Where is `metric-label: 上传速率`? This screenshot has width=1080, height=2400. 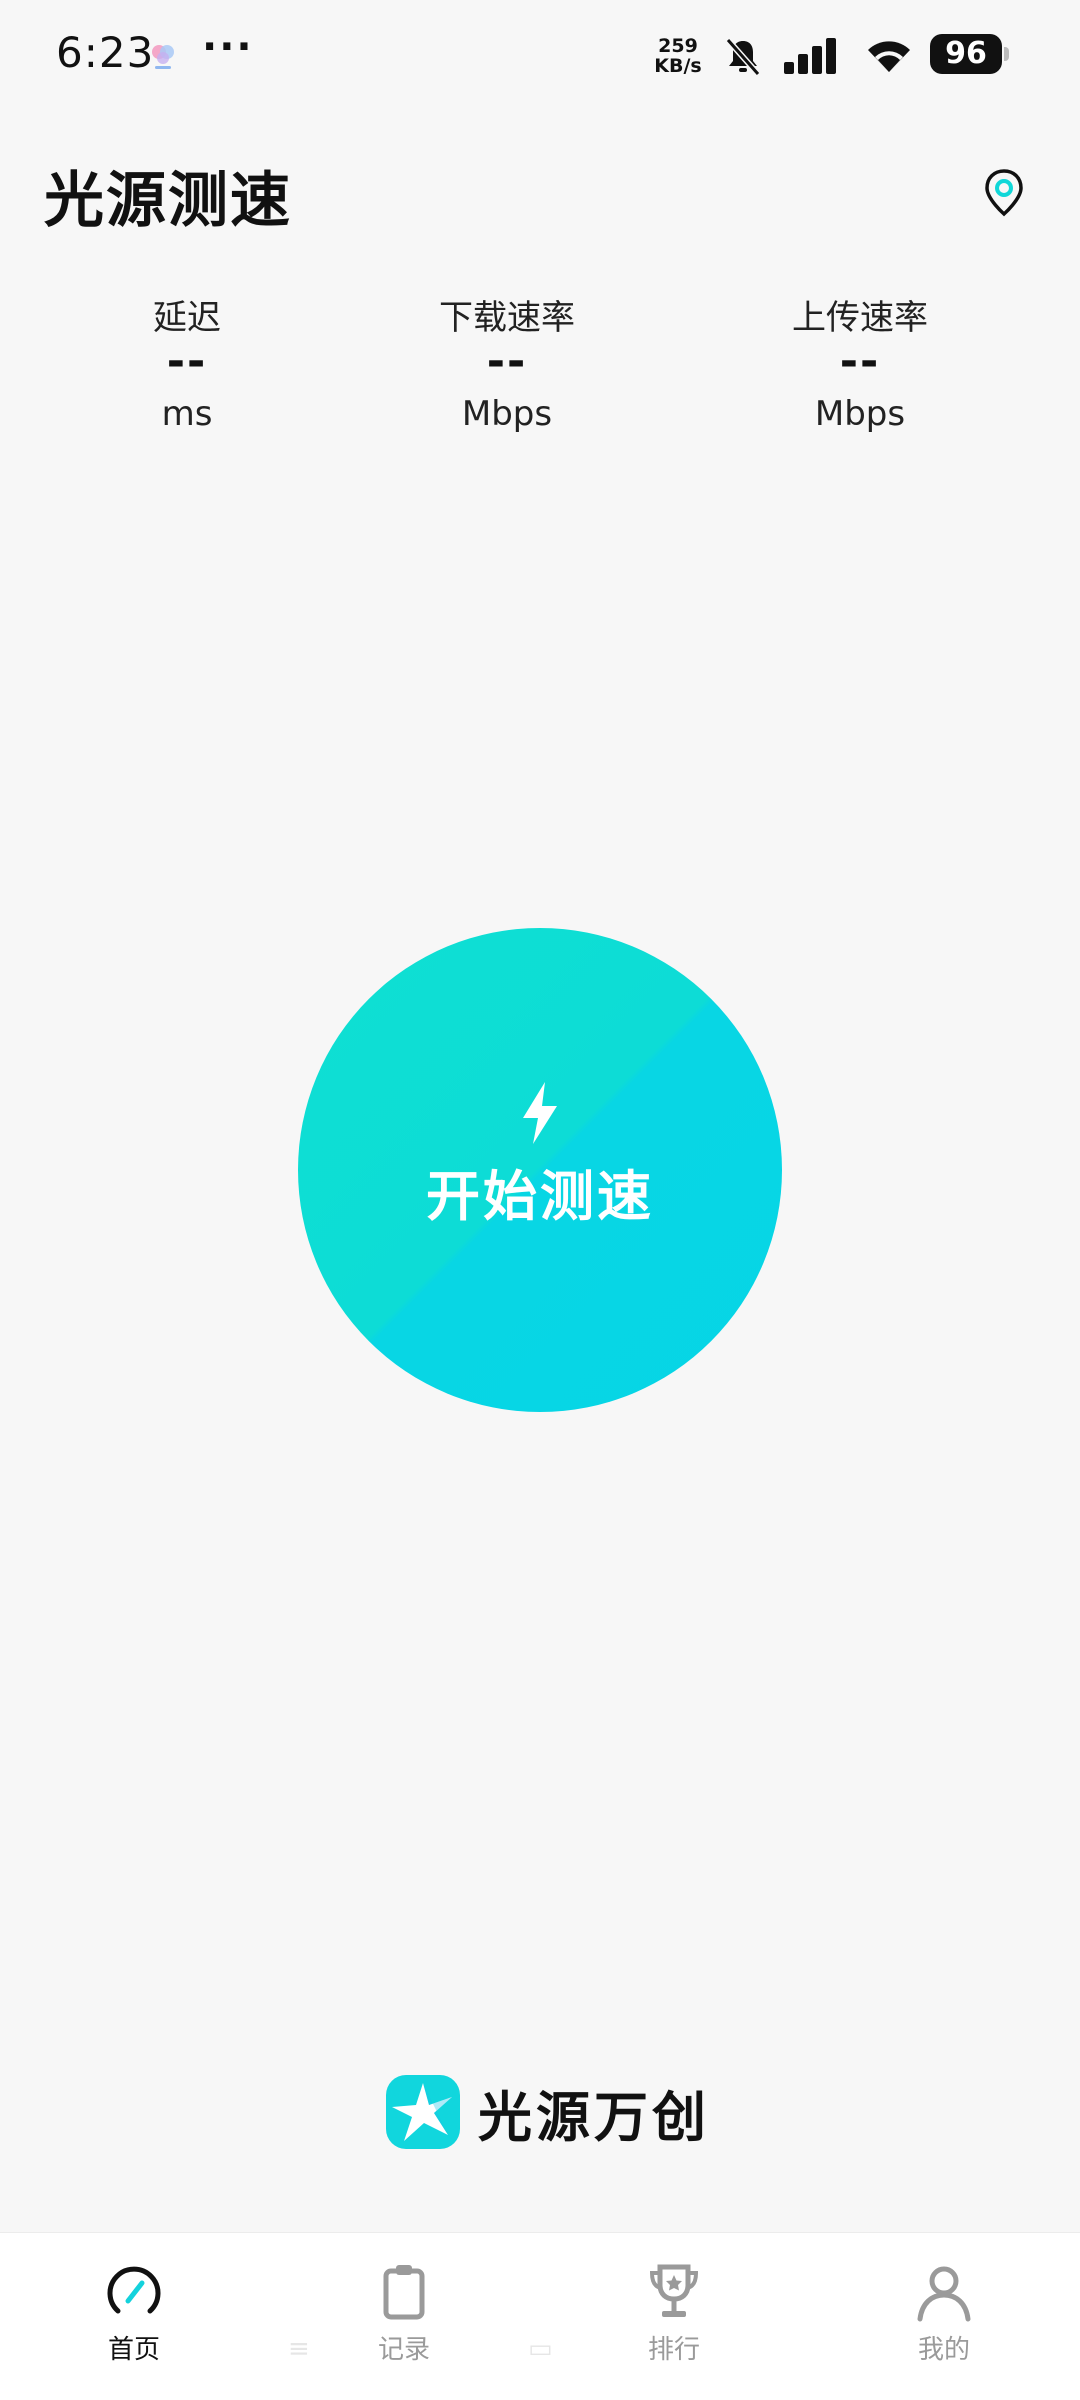 metric-label: 上传速率 is located at coordinates (860, 318).